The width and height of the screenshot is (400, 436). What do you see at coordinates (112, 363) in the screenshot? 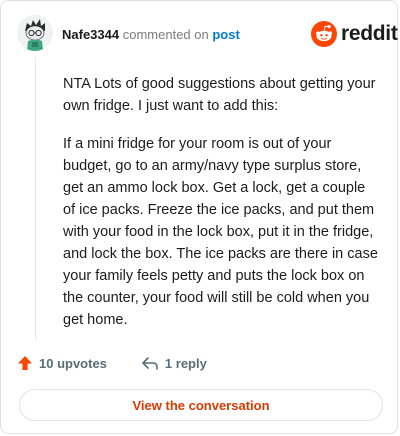
I see `action-bar: 10 upvotes 1 reply` at bounding box center [112, 363].